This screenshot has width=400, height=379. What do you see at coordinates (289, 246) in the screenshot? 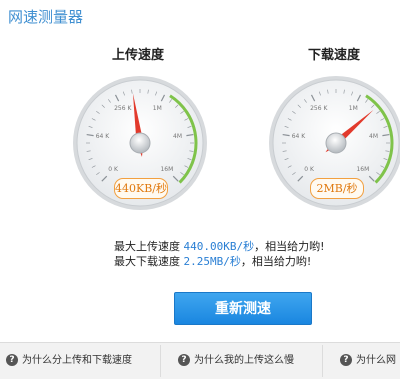
I see `upload-result-suffix: ，相当给力哟!` at bounding box center [289, 246].